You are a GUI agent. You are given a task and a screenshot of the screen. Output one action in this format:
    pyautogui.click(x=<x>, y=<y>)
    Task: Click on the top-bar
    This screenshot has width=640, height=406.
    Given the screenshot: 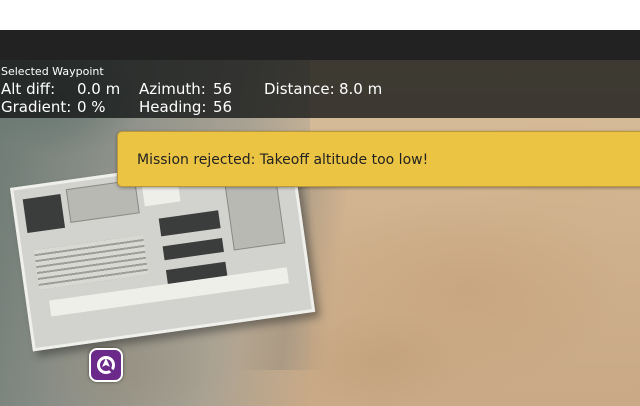 What is the action you would take?
    pyautogui.click(x=320, y=15)
    